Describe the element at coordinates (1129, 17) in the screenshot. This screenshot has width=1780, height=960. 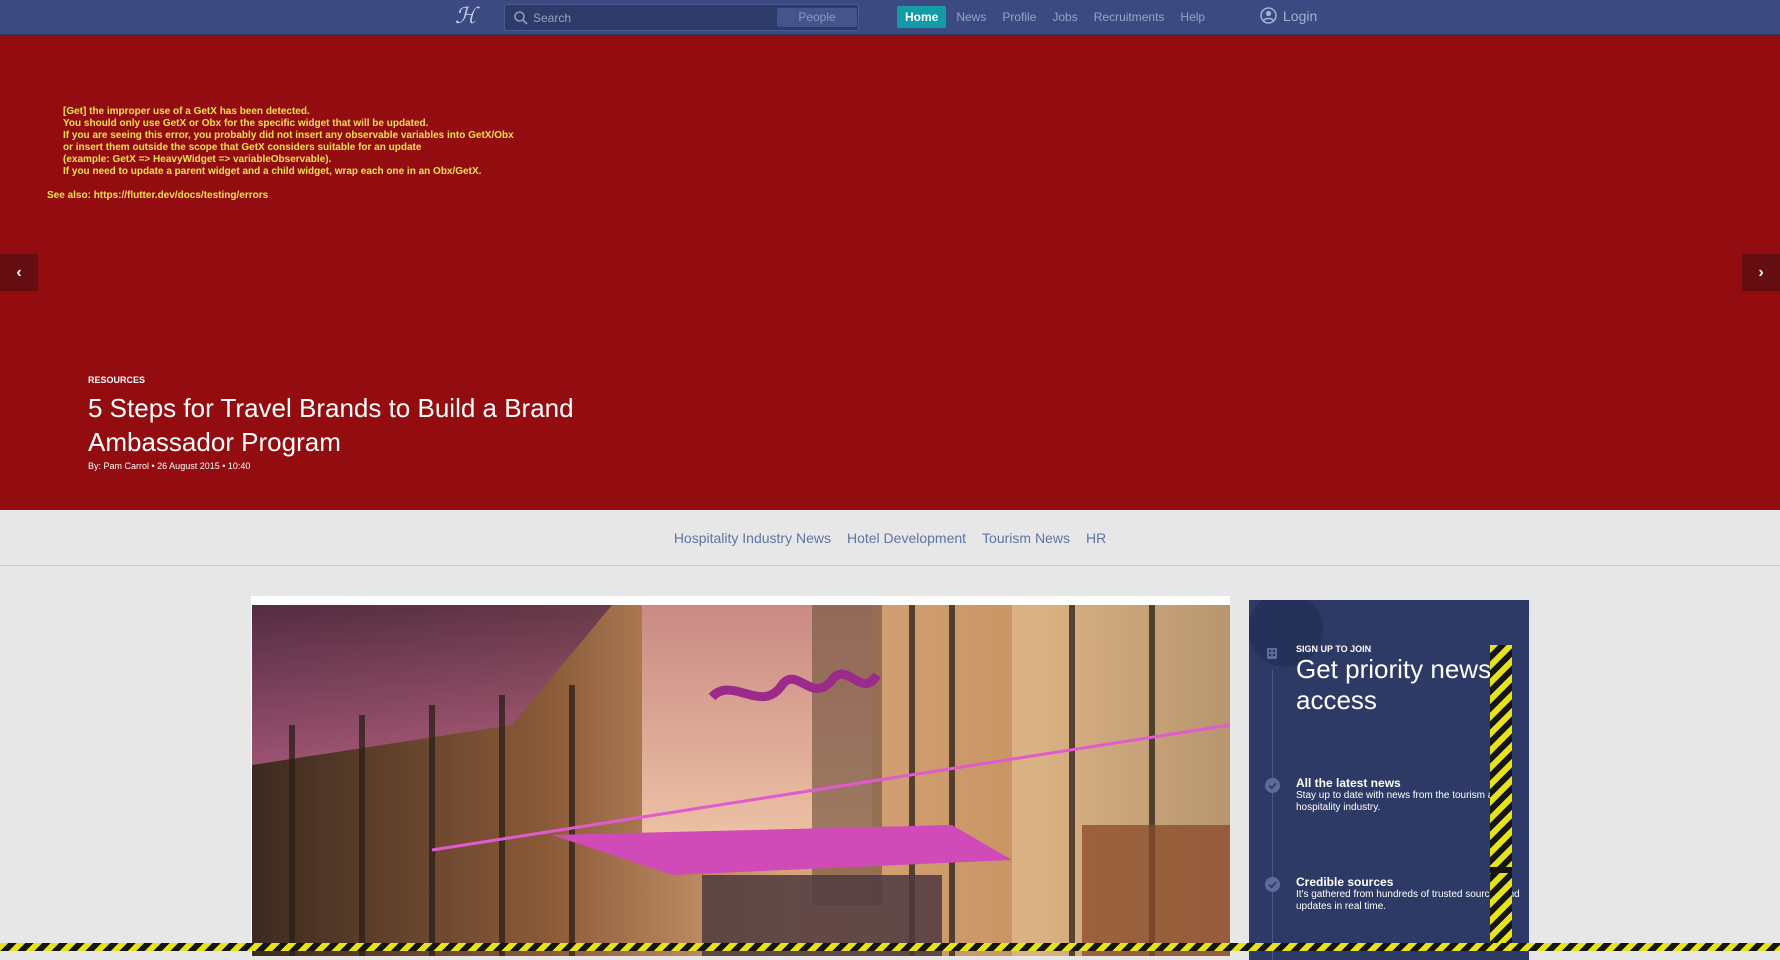
I see `nav-recruitments: Recruitments` at that location.